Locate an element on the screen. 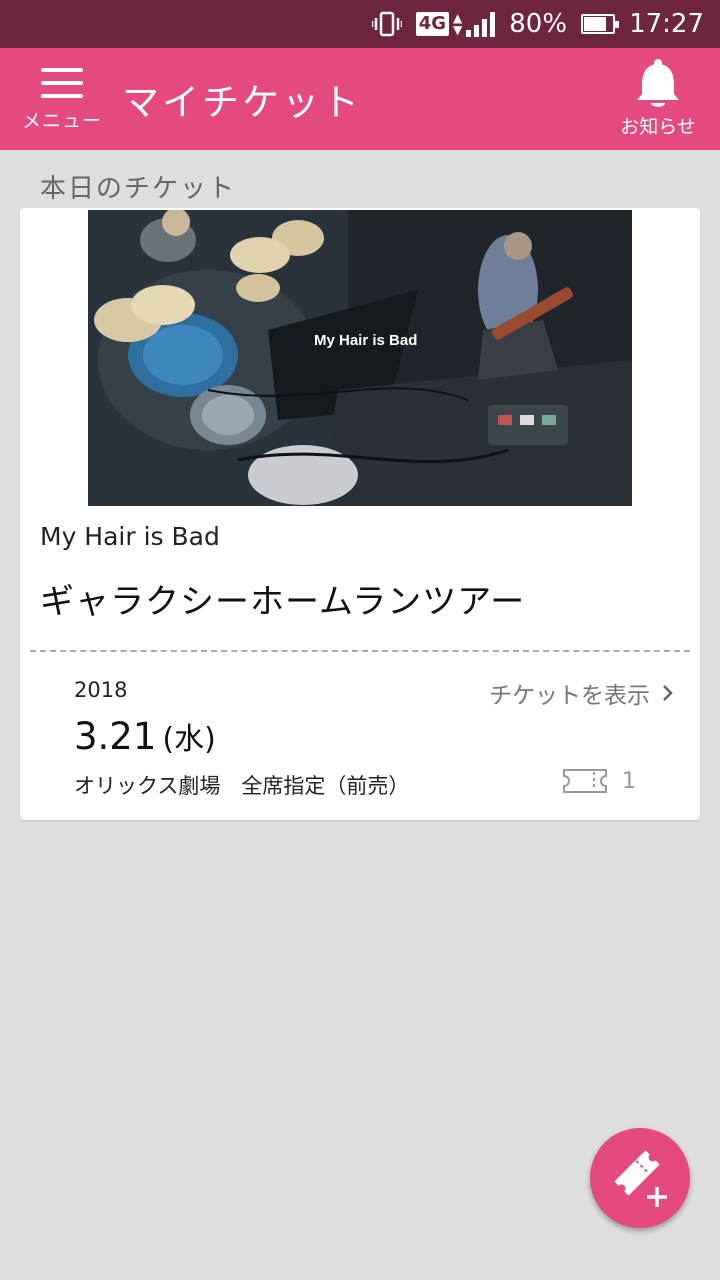 The height and width of the screenshot is (1280, 720). ticket-icon is located at coordinates (585, 781).